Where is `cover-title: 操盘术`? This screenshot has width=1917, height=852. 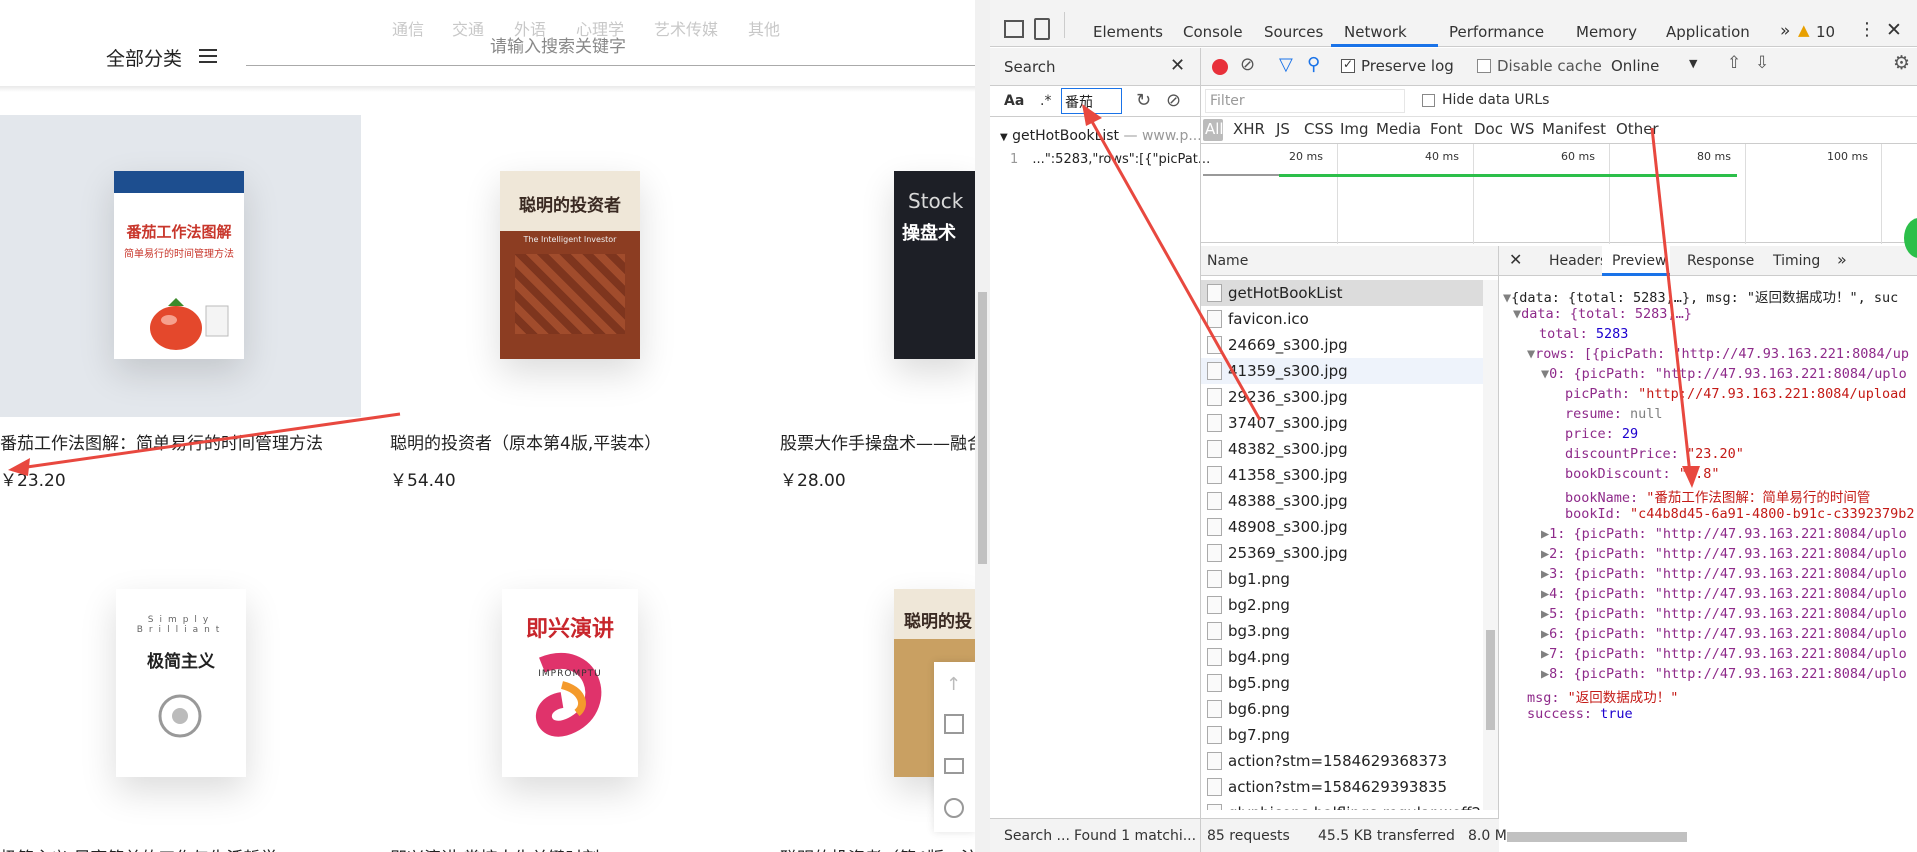 cover-title: 操盘术 is located at coordinates (929, 233).